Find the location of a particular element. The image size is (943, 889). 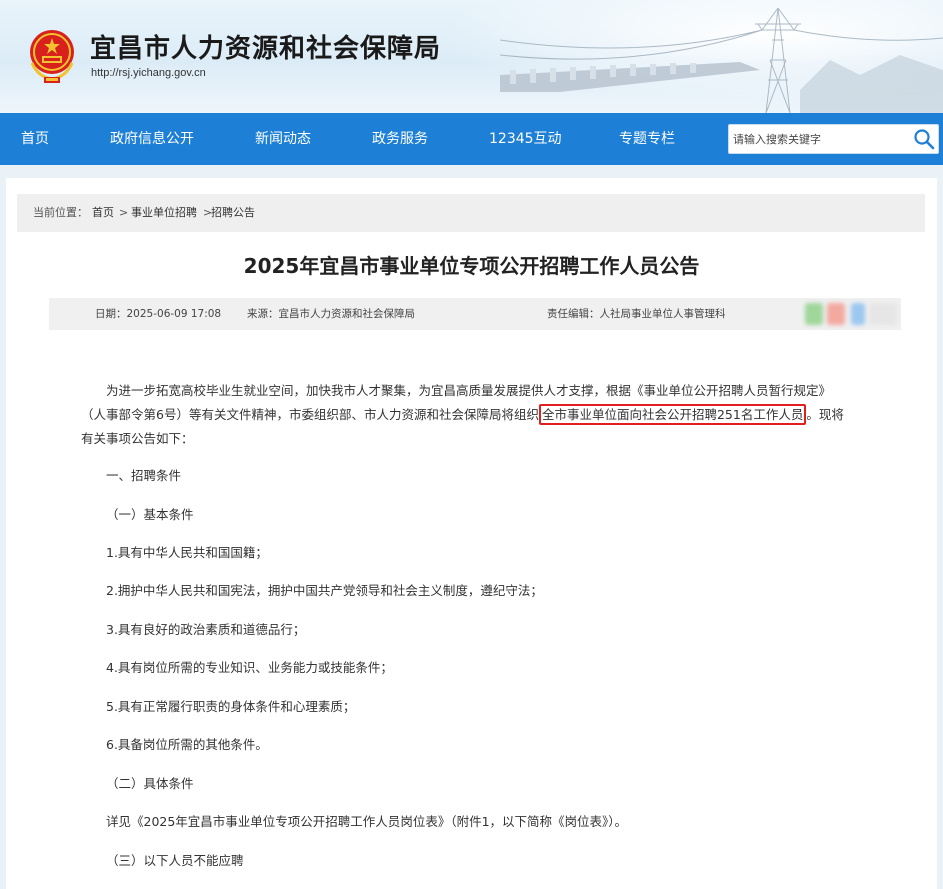

meta-source: 来源：宜昌市人力资源和社会保障局 is located at coordinates (331, 314).